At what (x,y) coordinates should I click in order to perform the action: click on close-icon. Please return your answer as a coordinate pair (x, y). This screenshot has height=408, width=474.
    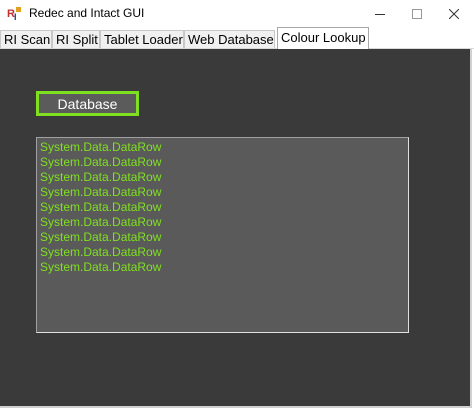
    Looking at the image, I should click on (454, 13).